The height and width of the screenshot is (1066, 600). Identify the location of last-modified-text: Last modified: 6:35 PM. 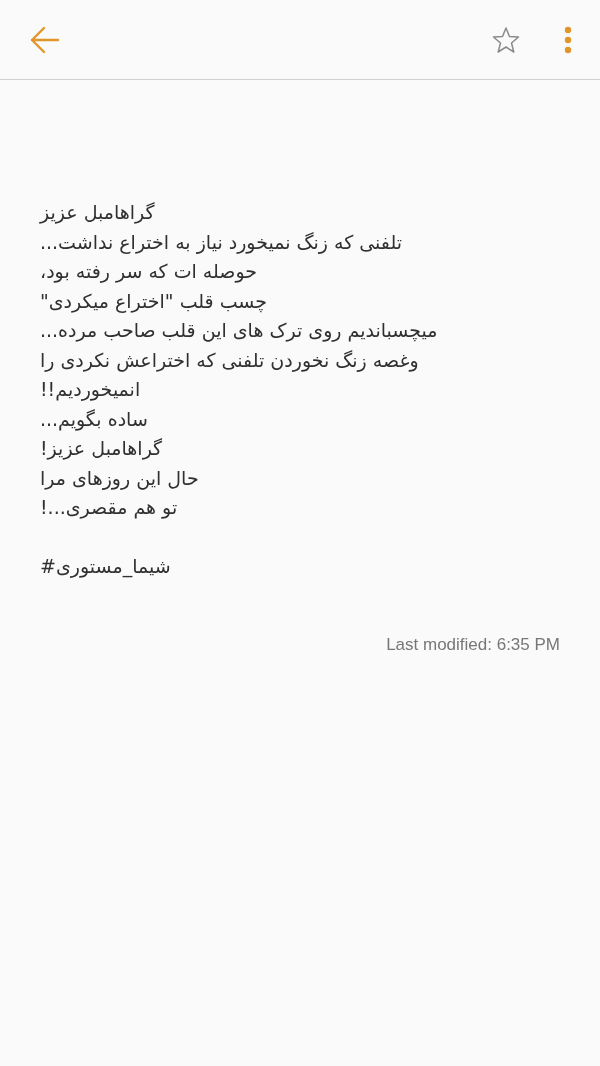
(472, 644).